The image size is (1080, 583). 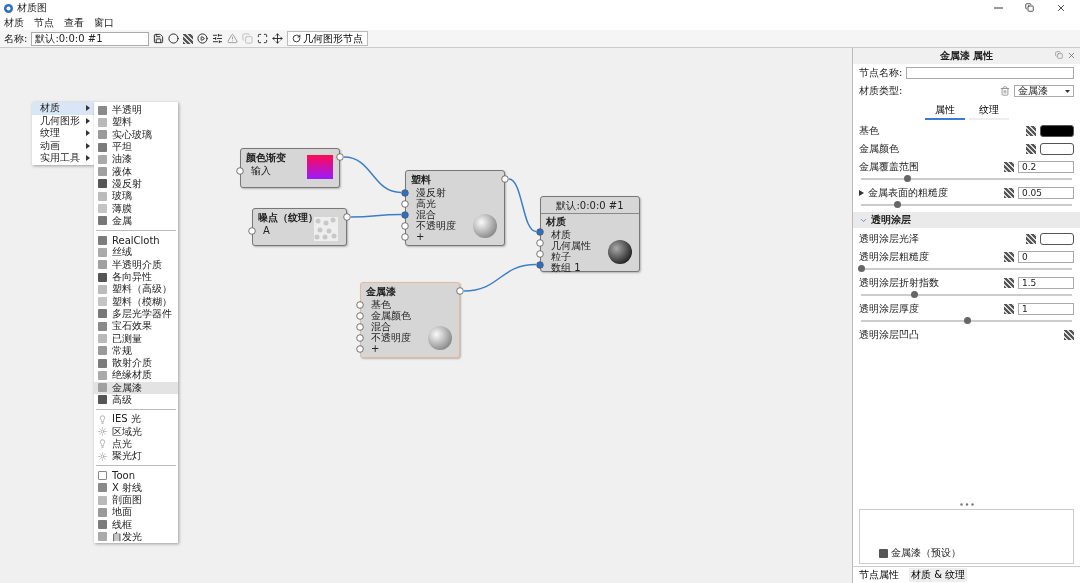 What do you see at coordinates (203, 38) in the screenshot?
I see `play-icon` at bounding box center [203, 38].